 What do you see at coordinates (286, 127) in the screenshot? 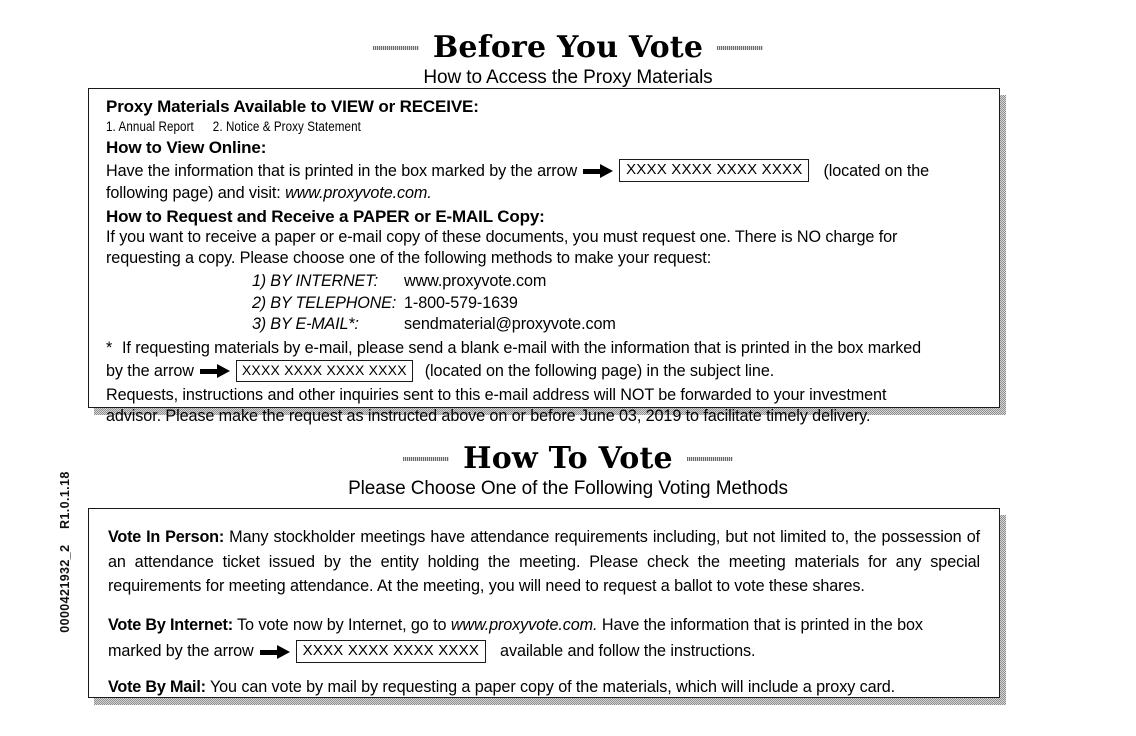
I see `materials-item-2: 2. Notice & Proxy Statement` at bounding box center [286, 127].